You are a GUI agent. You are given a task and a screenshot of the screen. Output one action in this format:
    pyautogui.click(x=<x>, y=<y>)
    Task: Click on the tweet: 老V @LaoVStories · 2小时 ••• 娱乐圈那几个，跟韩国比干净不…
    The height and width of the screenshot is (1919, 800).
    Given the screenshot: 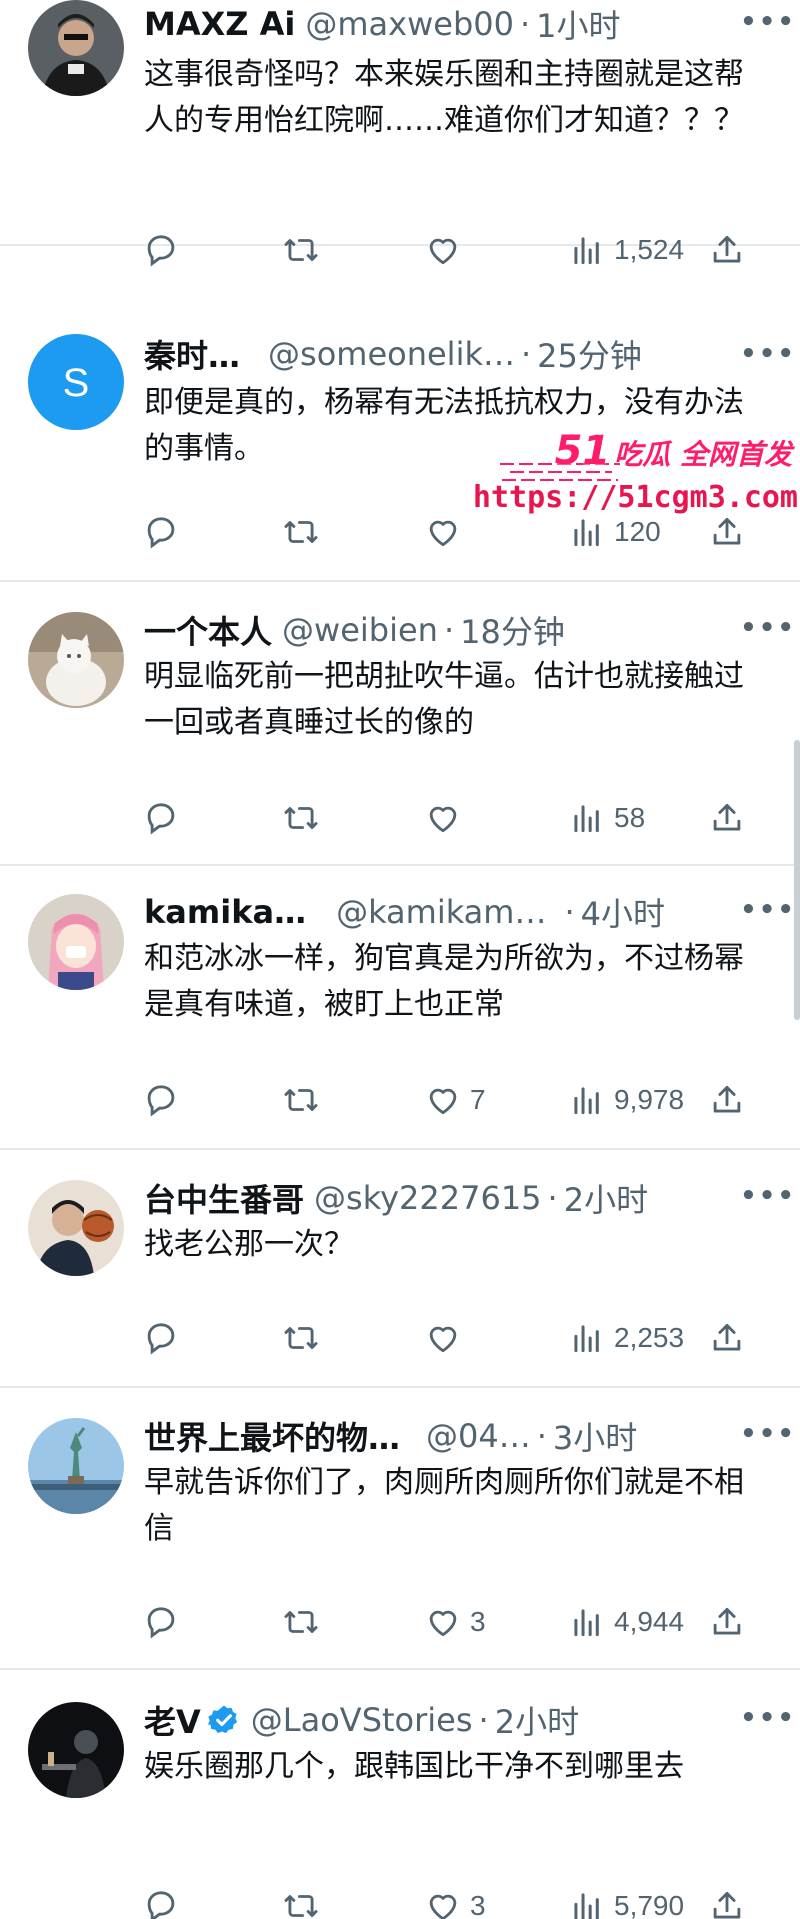 What is the action you would take?
    pyautogui.click(x=400, y=1795)
    